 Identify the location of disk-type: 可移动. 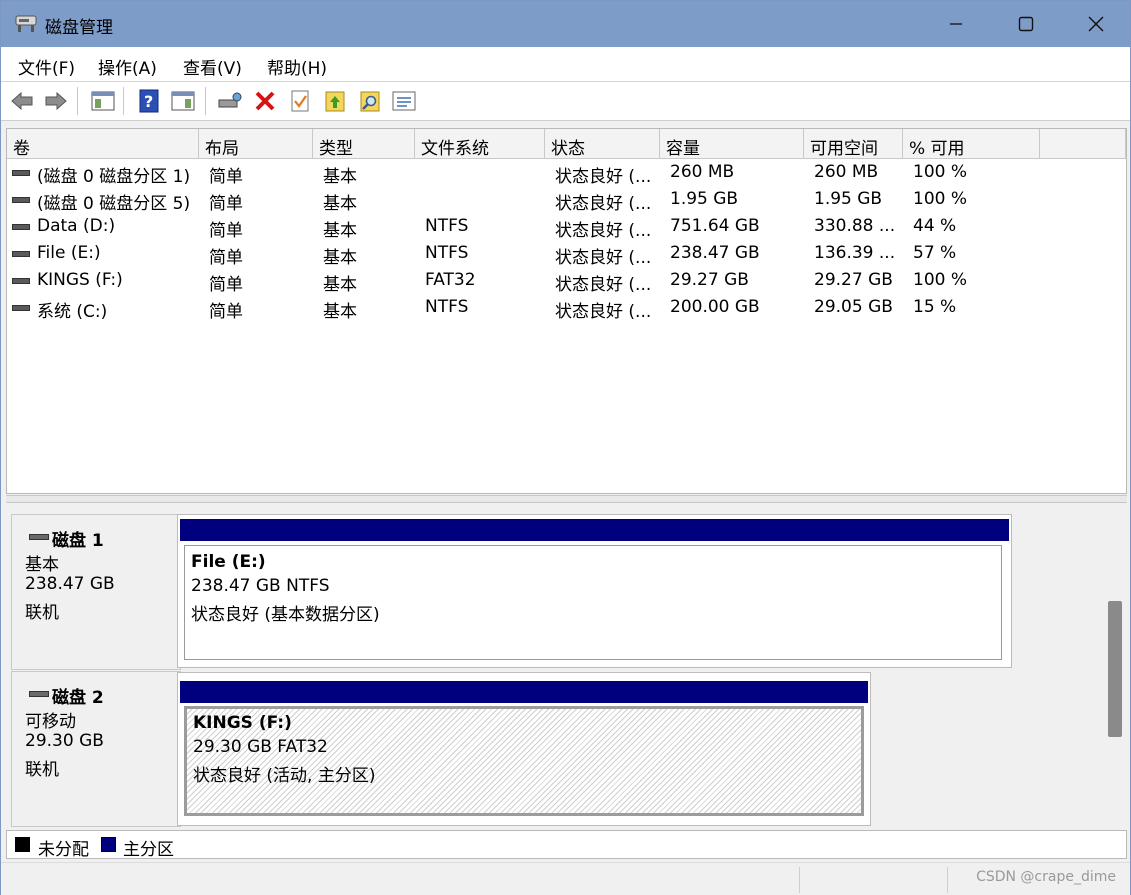
(50, 722).